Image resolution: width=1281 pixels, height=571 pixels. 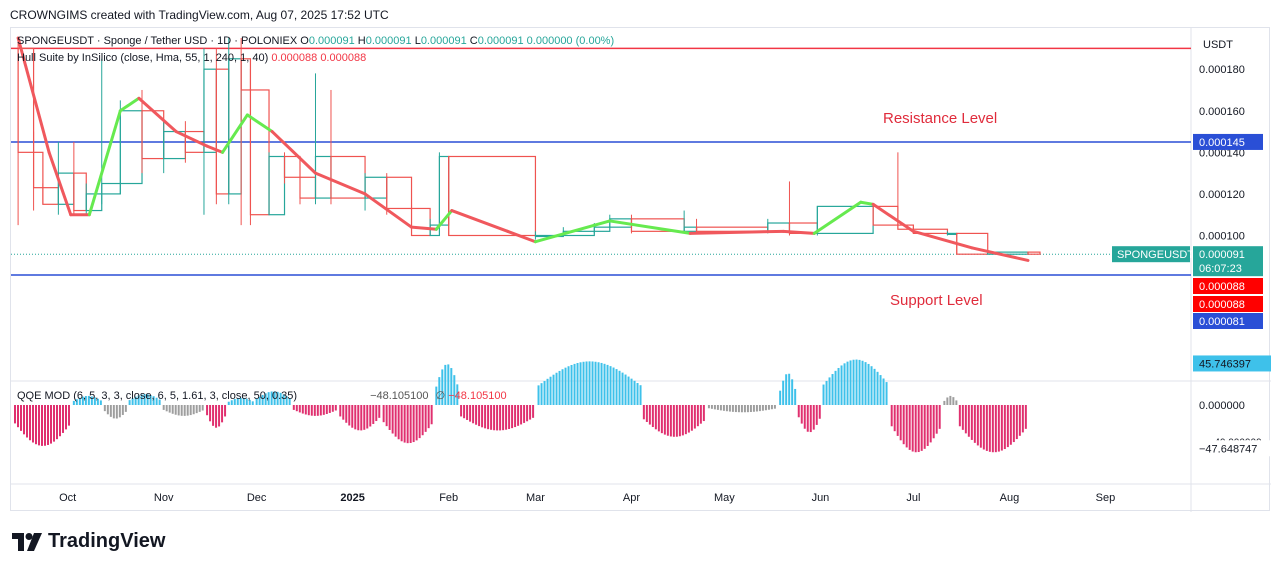 I want to click on time-axis-label: Dec, so click(x=257, y=498).